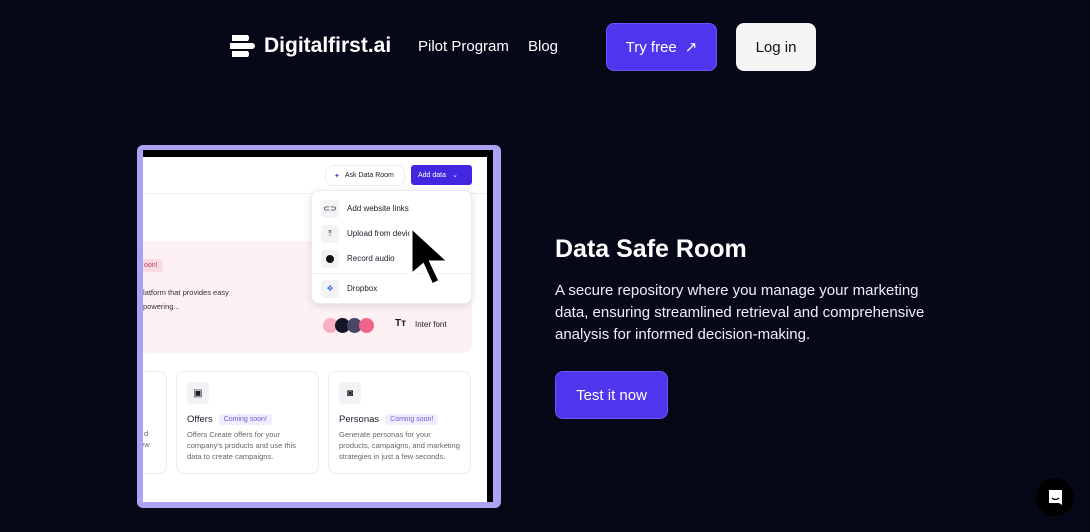  Describe the element at coordinates (348, 325) in the screenshot. I see `color-palette` at that location.